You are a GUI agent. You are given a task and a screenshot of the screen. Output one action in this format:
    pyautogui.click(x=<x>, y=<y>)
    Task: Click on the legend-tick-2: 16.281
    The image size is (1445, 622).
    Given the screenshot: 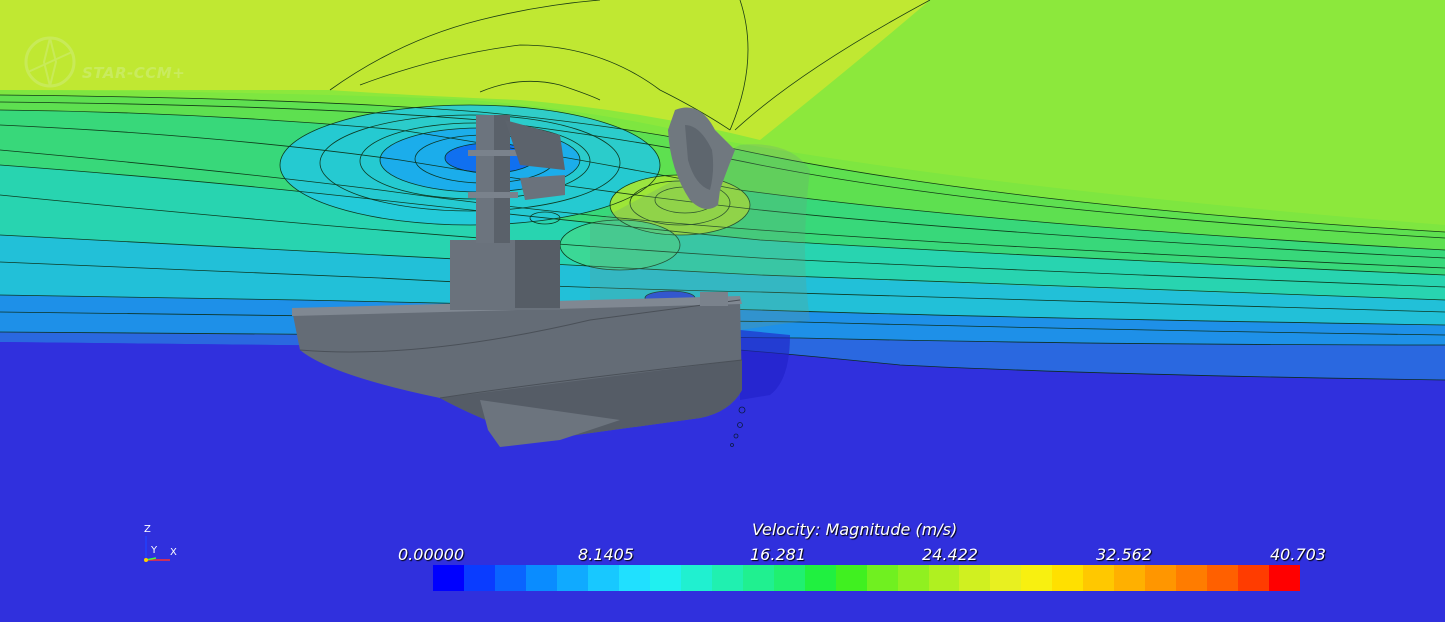 What is the action you would take?
    pyautogui.click(x=778, y=554)
    